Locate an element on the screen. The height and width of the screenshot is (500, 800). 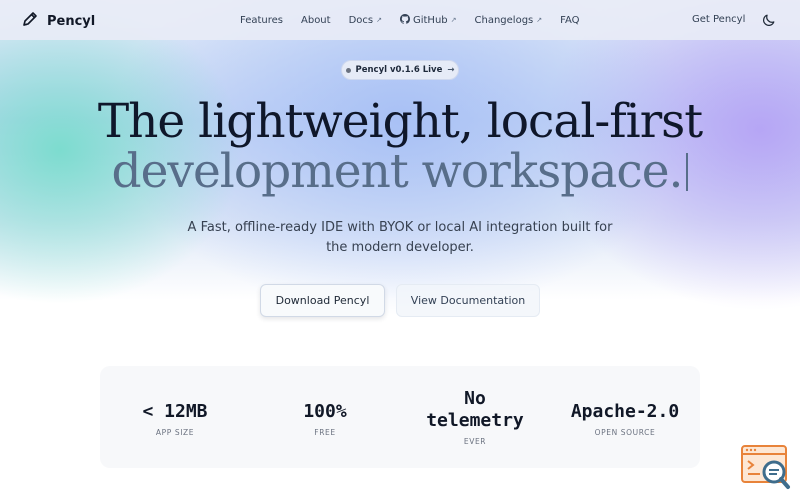
version-badge: Pencyl v0.1.6 Live → is located at coordinates (400, 70).